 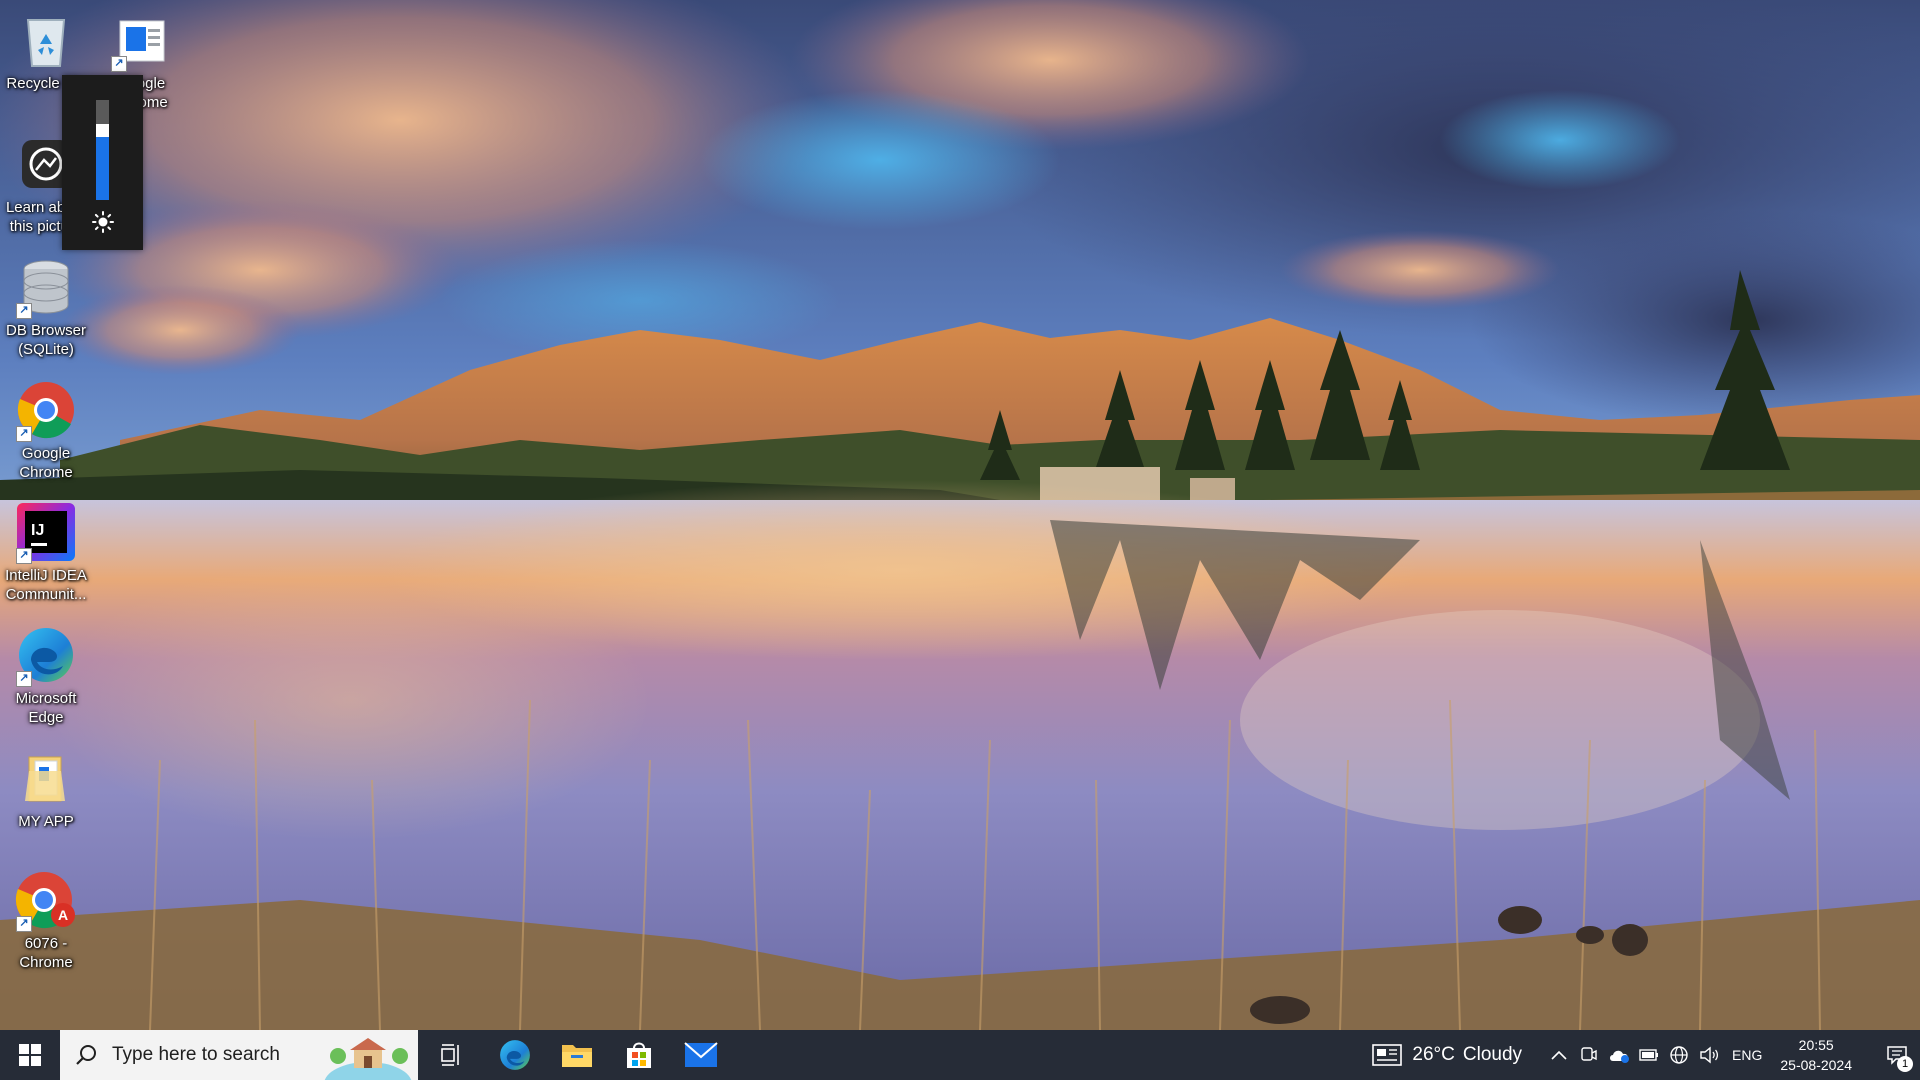 I want to click on network-icon, so click(x=1679, y=1055).